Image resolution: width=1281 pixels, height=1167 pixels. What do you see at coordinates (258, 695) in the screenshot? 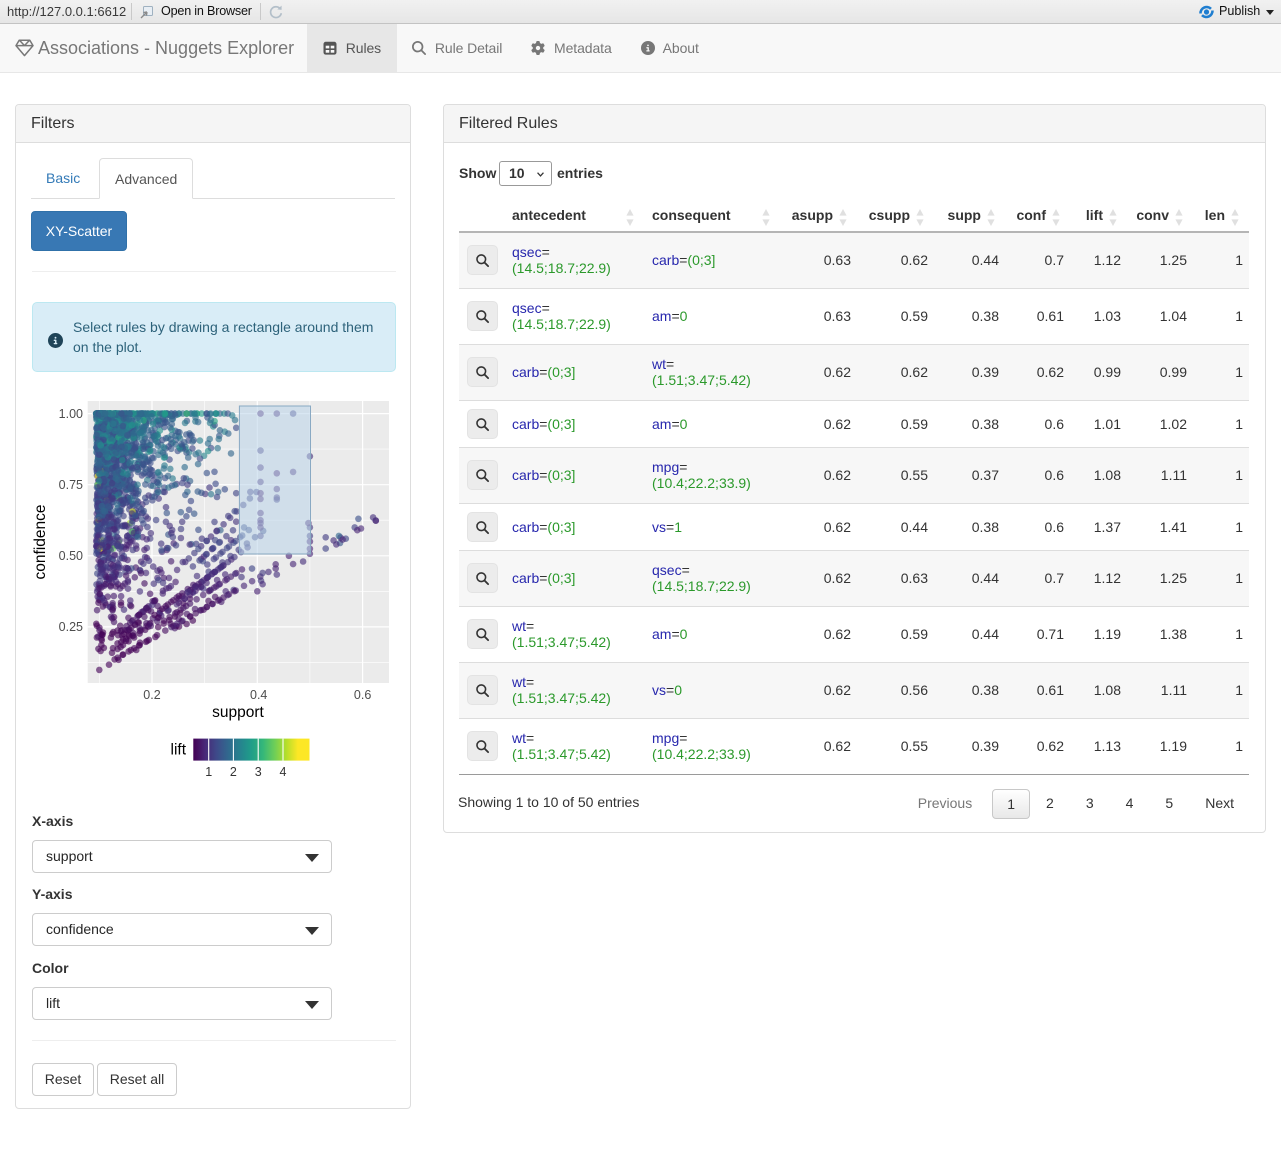
I see `svg-text: 0.4` at bounding box center [258, 695].